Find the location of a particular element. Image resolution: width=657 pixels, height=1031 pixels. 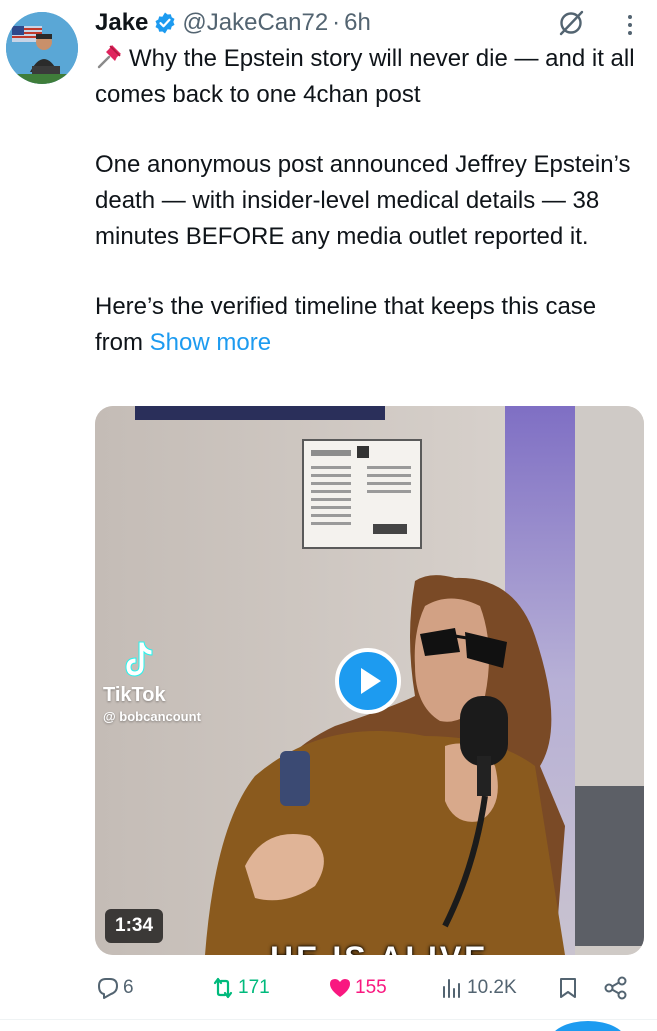

tweet-actions: 6 171 155 10.2K is located at coordinates (370, 988).